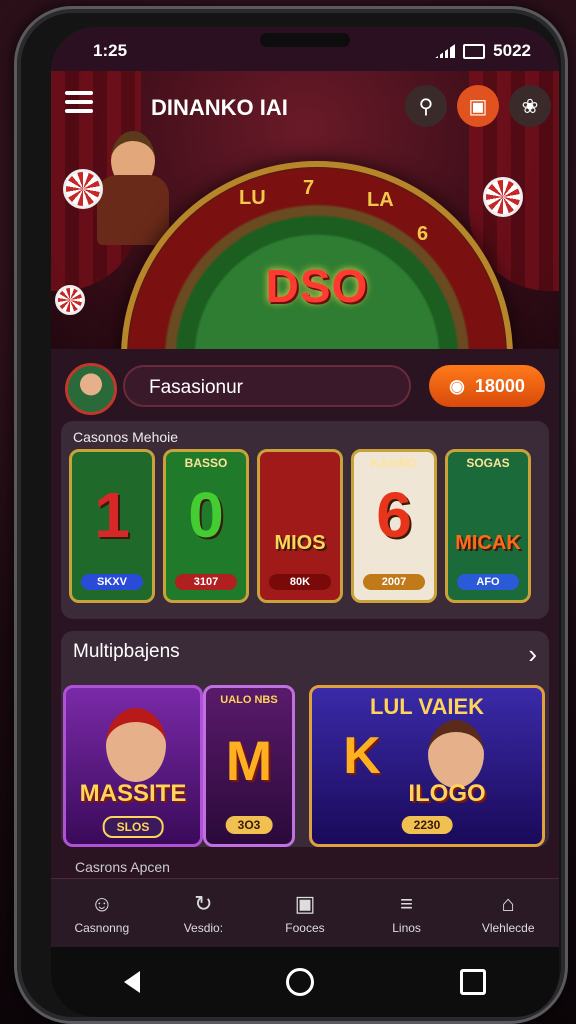 Image resolution: width=576 pixels, height=1024 pixels. Describe the element at coordinates (488, 526) in the screenshot. I see `game-card: SOGAS MICAK AFO` at that location.